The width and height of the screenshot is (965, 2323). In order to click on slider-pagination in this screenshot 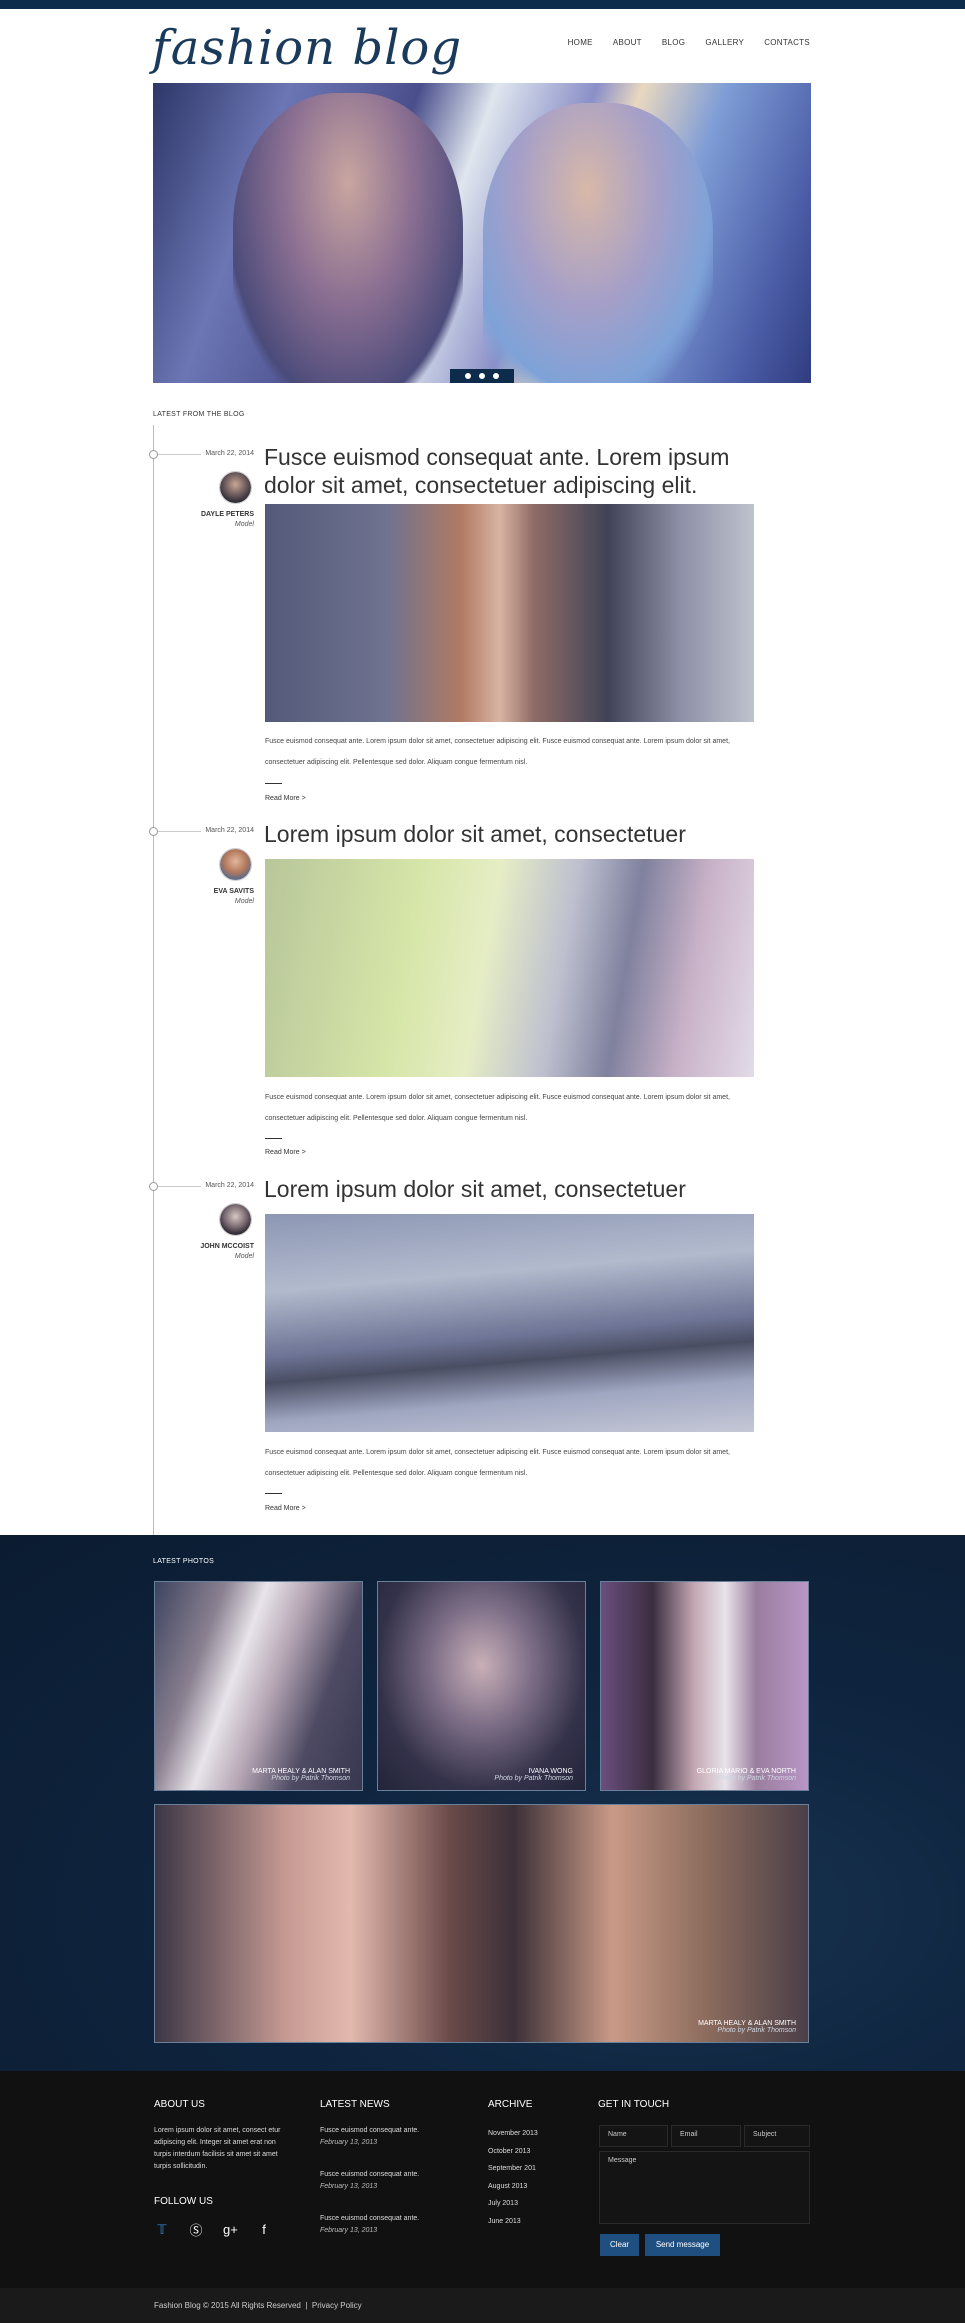, I will do `click(482, 376)`.